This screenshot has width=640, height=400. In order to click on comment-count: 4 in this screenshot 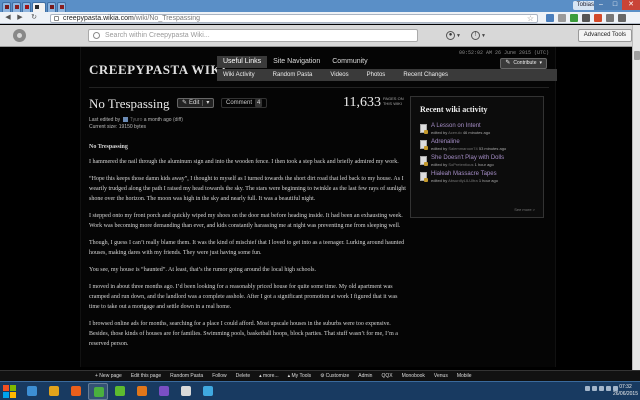, I will do `click(259, 103)`.